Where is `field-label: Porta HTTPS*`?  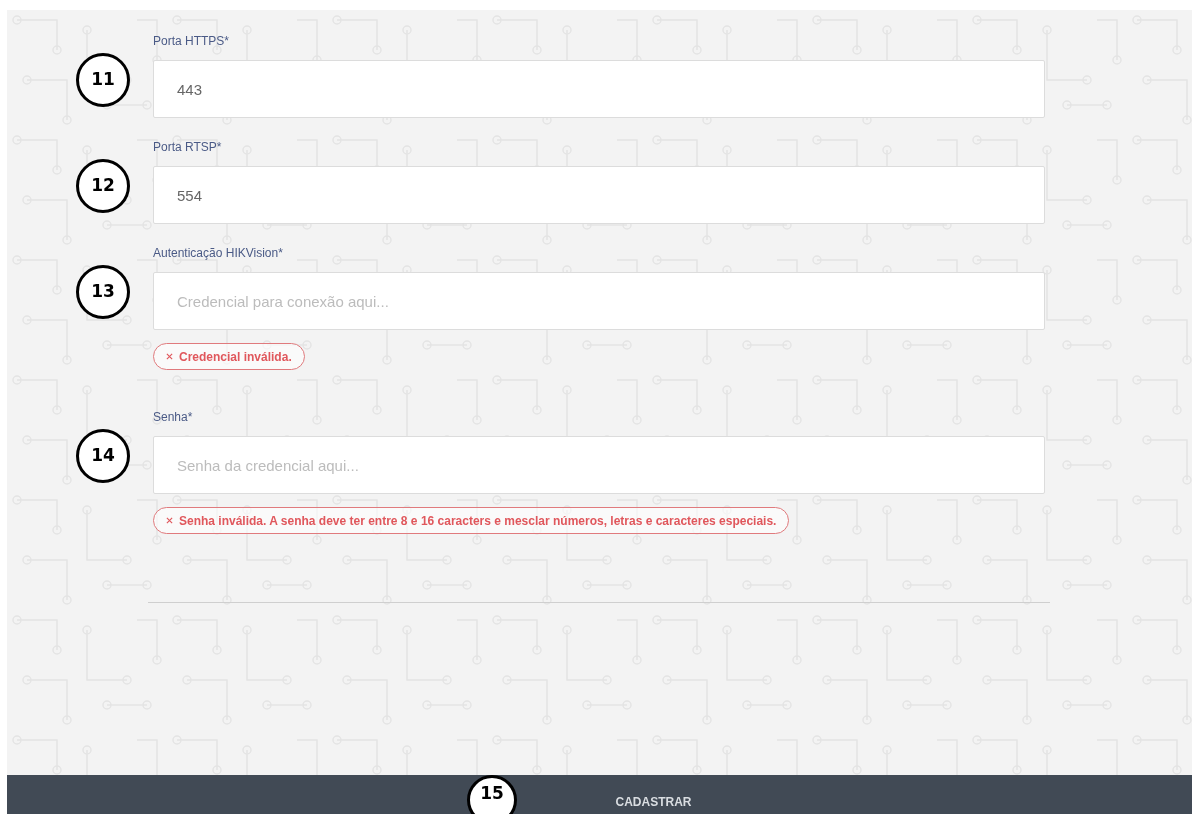 field-label: Porta HTTPS* is located at coordinates (192, 41).